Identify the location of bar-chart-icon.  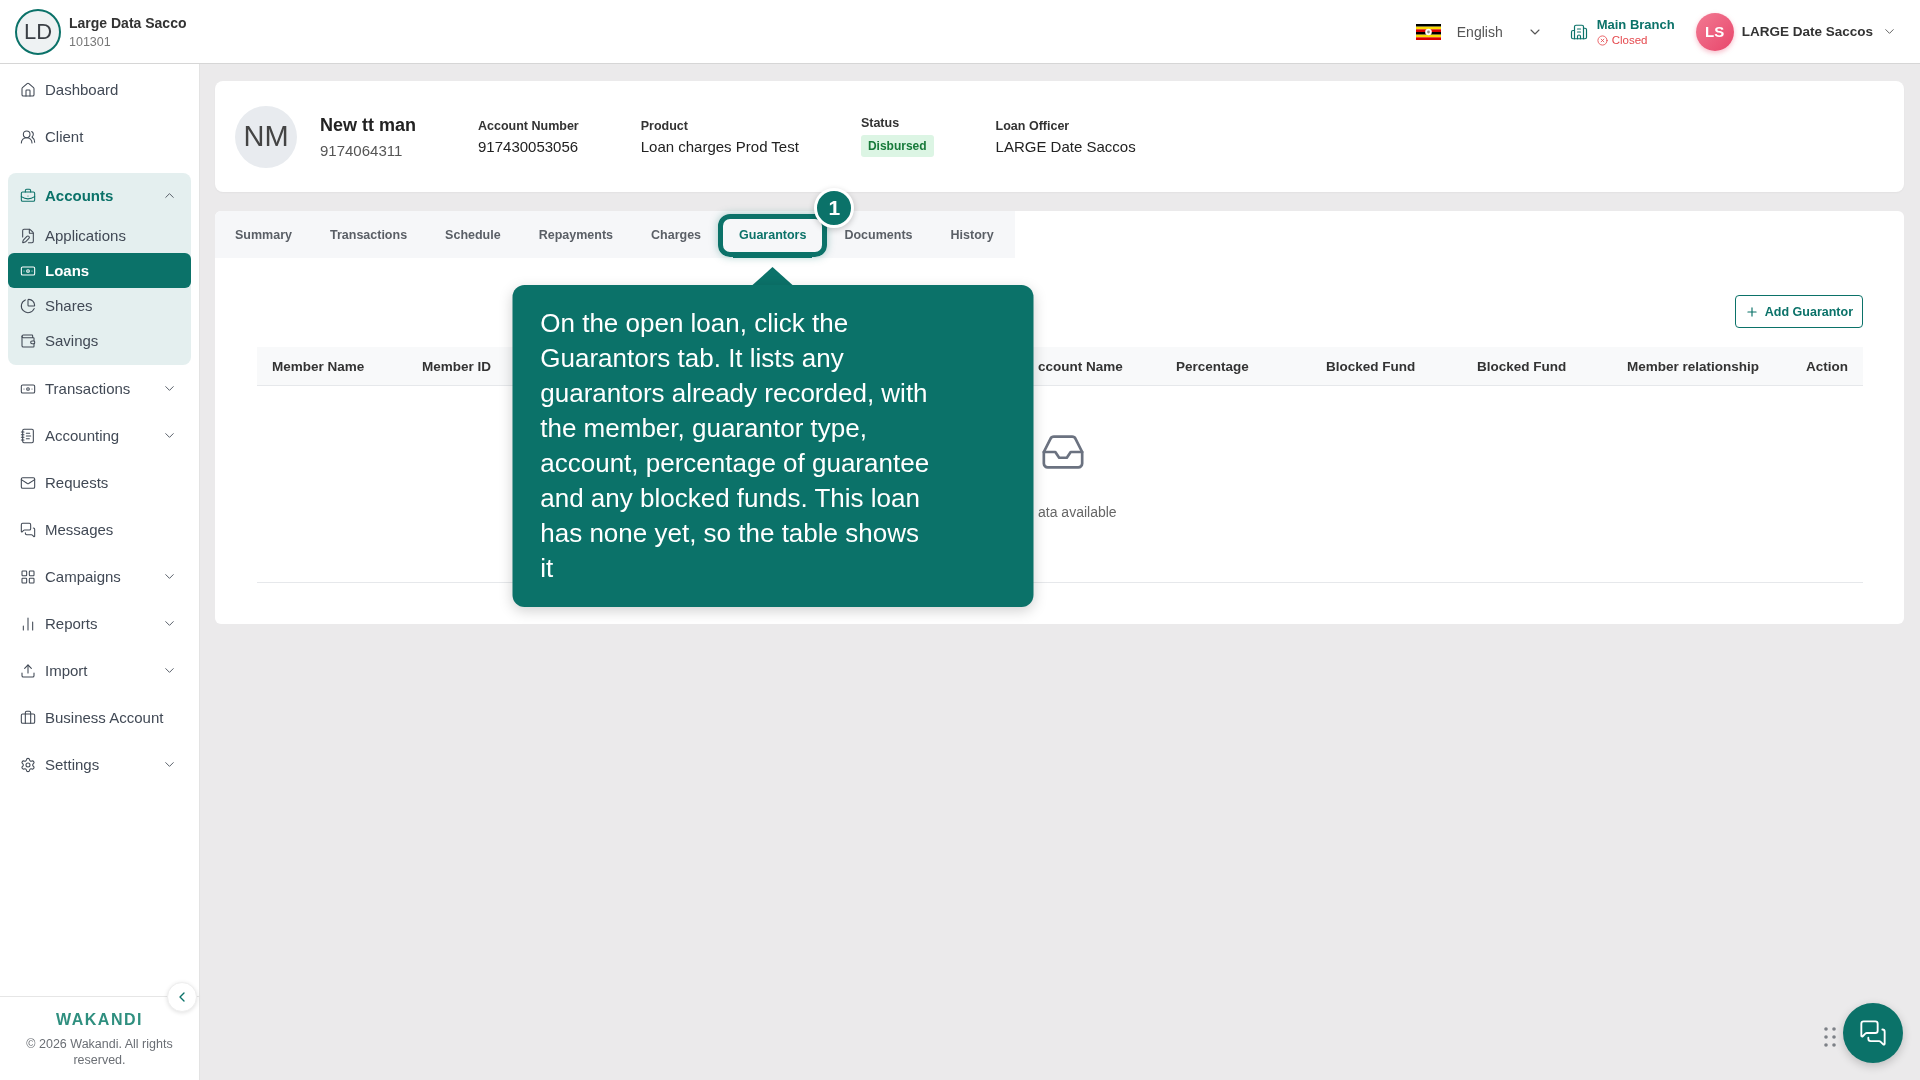
(28, 623).